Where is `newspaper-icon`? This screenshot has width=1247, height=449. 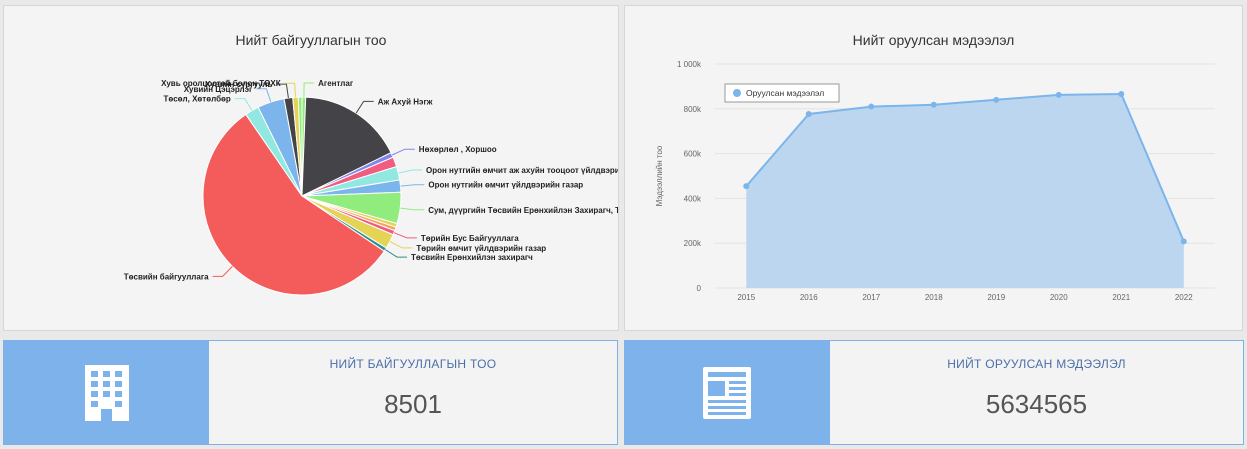 newspaper-icon is located at coordinates (727, 393).